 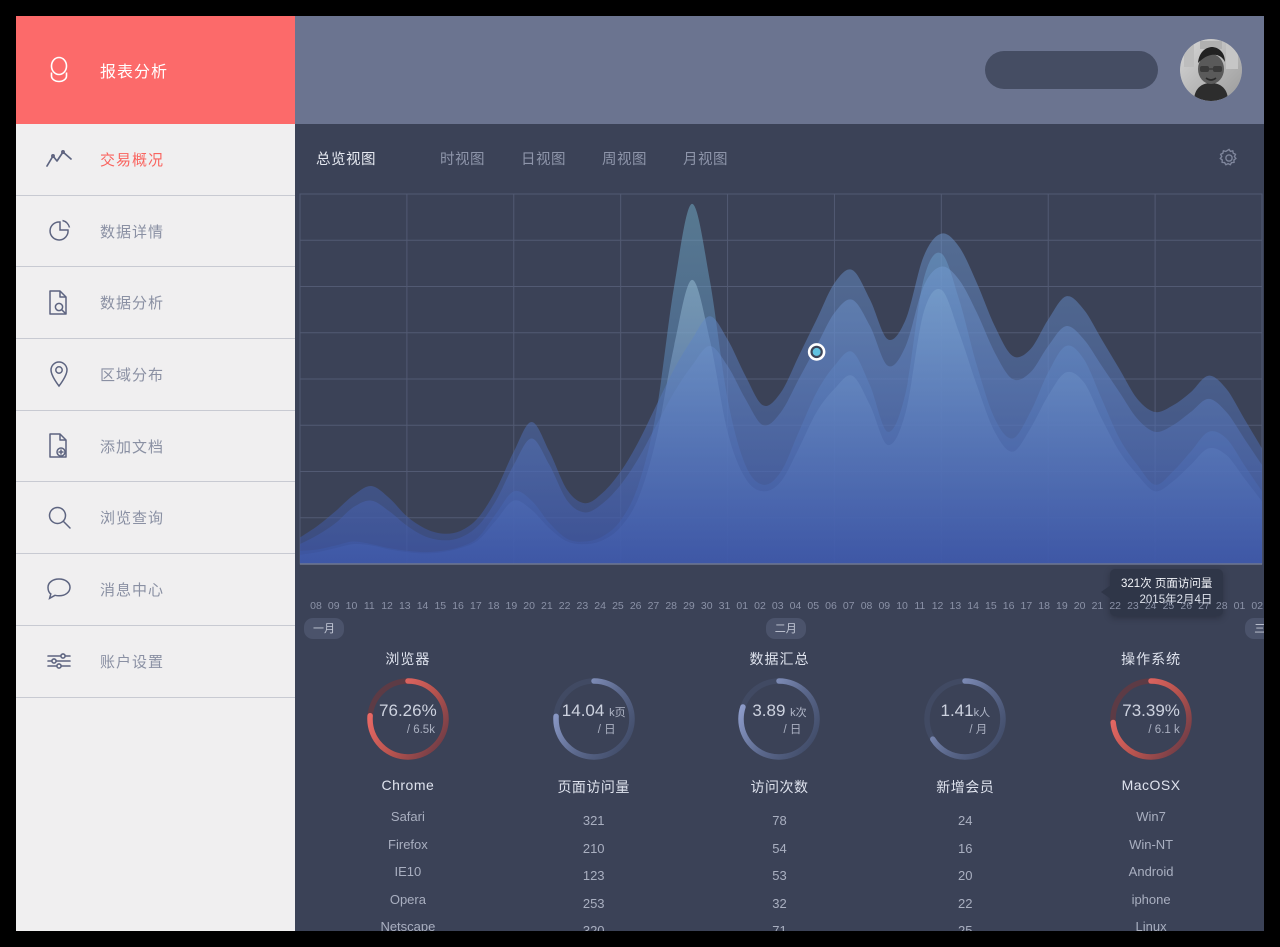 What do you see at coordinates (132, 519) in the screenshot?
I see `sidebar-item-label: 浏览查询` at bounding box center [132, 519].